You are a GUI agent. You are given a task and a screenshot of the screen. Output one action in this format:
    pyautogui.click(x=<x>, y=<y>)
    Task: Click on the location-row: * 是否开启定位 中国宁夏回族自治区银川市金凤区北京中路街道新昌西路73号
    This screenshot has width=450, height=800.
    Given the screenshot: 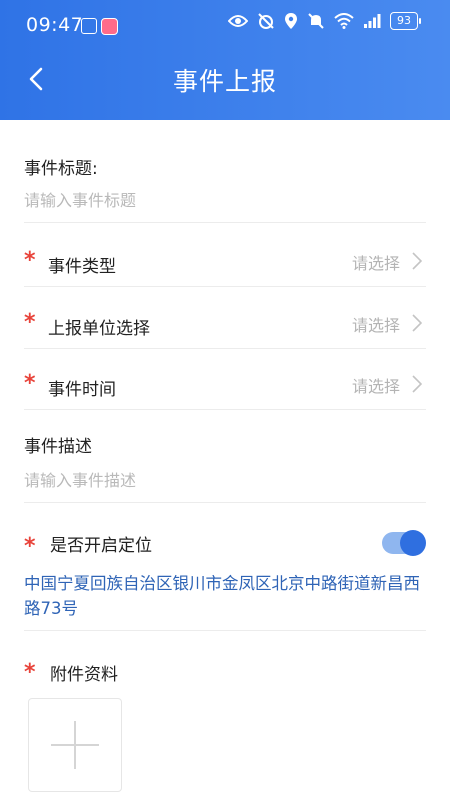 What is the action you would take?
    pyautogui.click(x=225, y=579)
    